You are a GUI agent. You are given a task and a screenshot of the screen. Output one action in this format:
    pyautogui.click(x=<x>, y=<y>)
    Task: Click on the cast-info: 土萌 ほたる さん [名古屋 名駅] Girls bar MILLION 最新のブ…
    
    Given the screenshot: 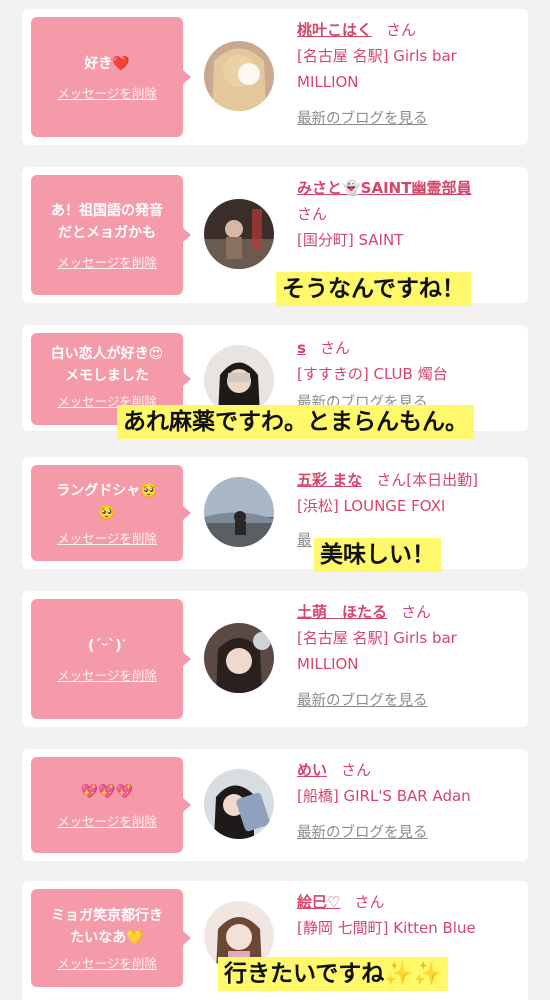 What is the action you would take?
    pyautogui.click(x=410, y=656)
    